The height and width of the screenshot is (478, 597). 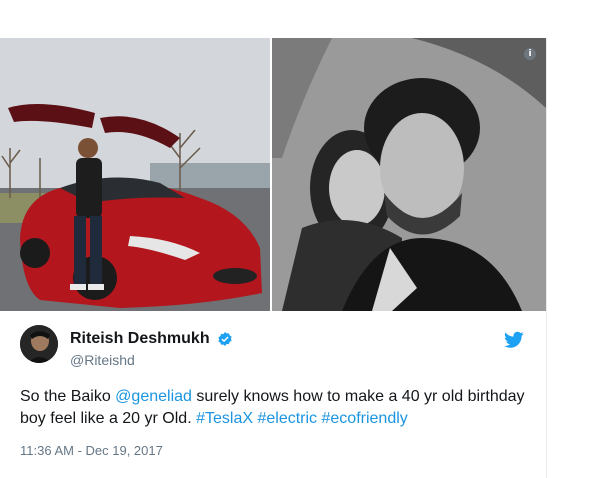 I want to click on display-name: Riteish Deshmukh, so click(x=140, y=339).